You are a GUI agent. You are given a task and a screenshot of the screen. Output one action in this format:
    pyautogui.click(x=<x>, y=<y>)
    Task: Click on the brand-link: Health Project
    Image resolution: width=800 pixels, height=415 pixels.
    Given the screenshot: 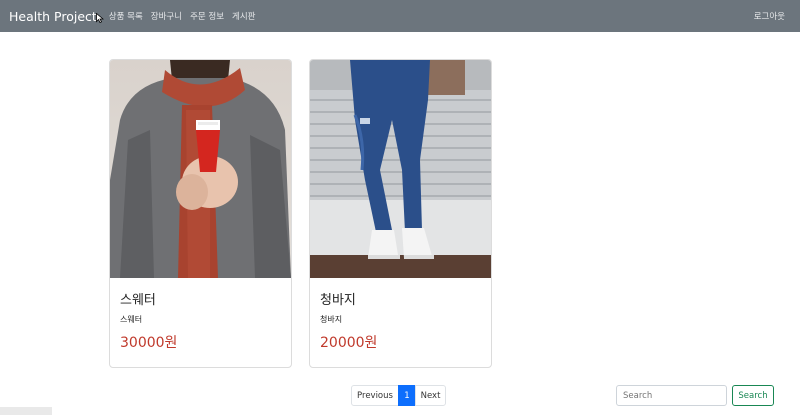 What is the action you would take?
    pyautogui.click(x=53, y=16)
    